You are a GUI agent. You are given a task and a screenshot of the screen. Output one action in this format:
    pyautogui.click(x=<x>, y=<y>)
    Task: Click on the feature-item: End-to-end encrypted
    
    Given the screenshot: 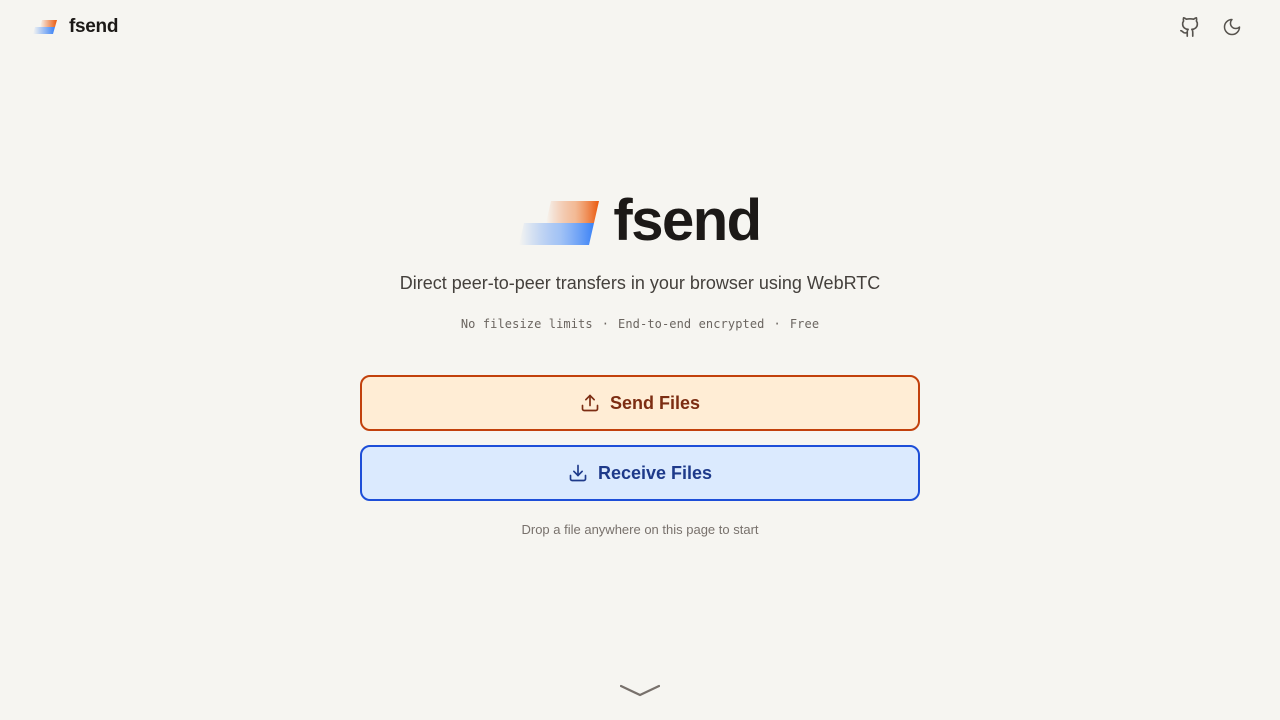 What is the action you would take?
    pyautogui.click(x=691, y=324)
    